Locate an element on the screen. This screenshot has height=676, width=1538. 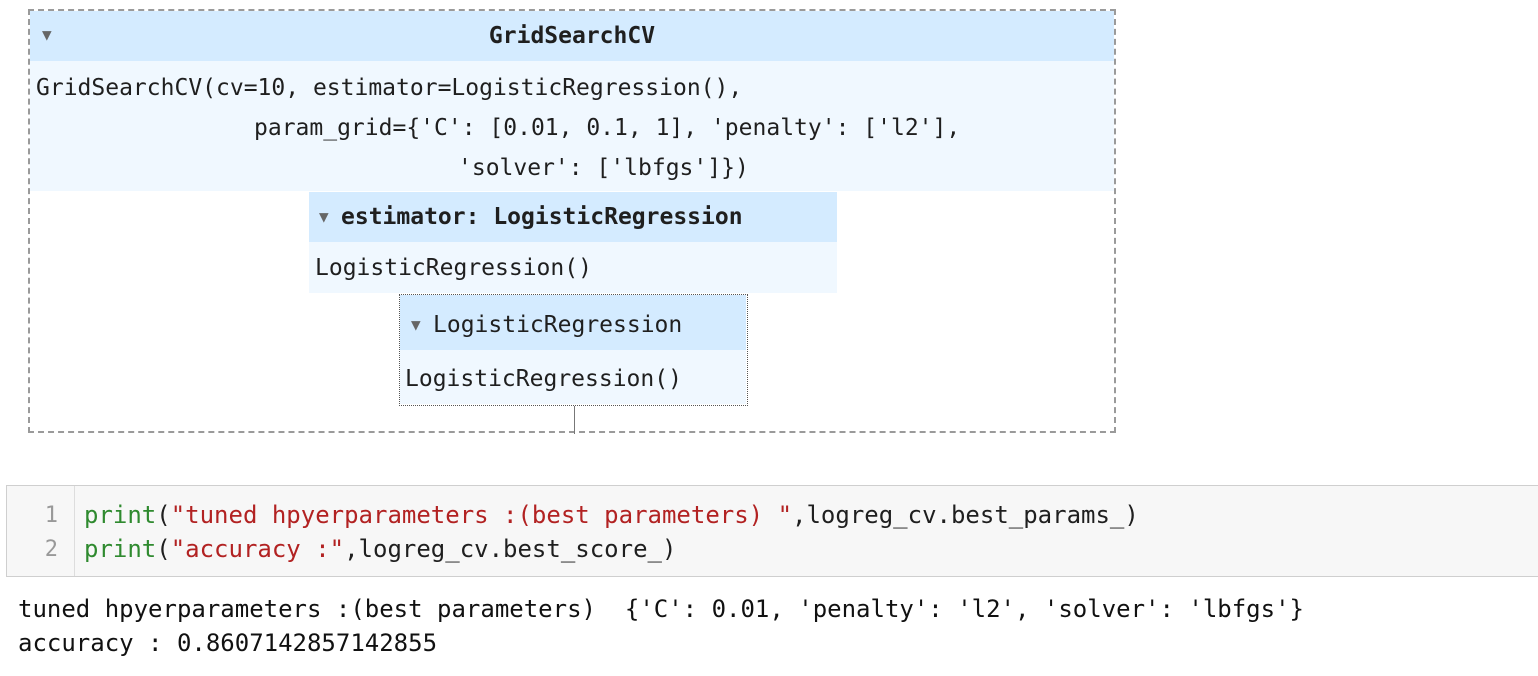
estimator-repr: LogisticRegression() is located at coordinates (573, 267).